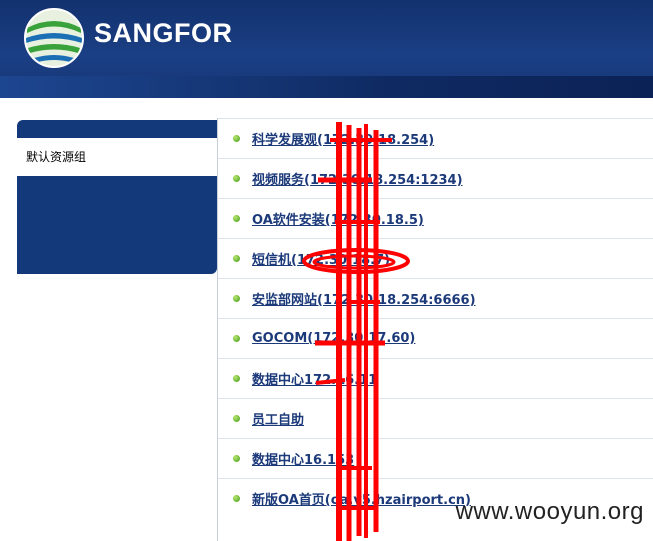 Image resolution: width=653 pixels, height=541 pixels. I want to click on resource-link: 员工自助, so click(278, 420).